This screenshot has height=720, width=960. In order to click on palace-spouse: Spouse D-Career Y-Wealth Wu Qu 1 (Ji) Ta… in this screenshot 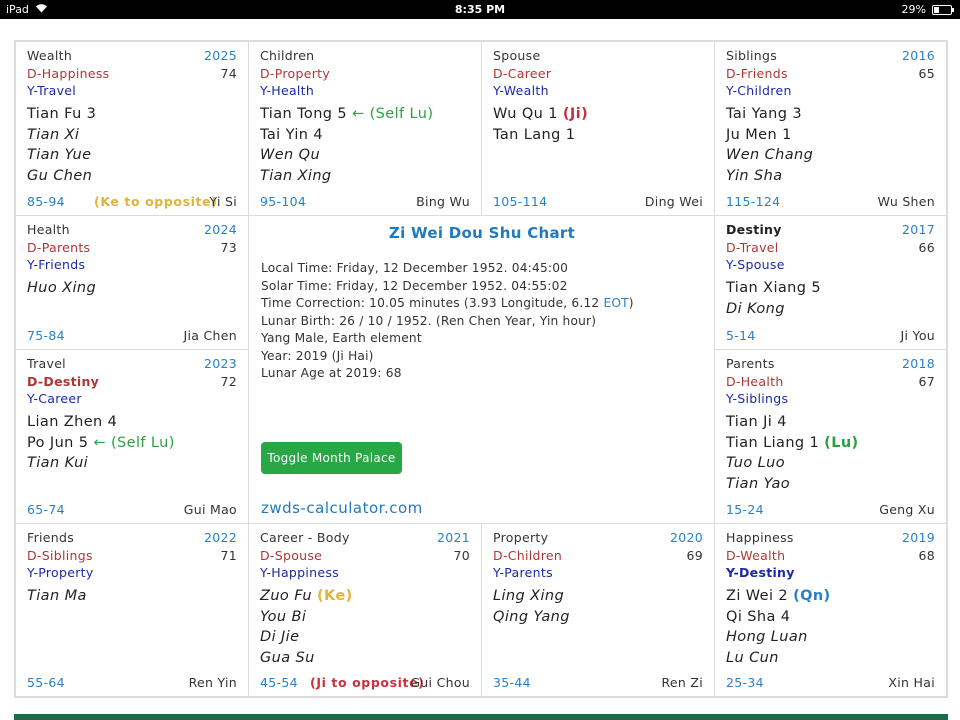, I will do `click(598, 129)`.